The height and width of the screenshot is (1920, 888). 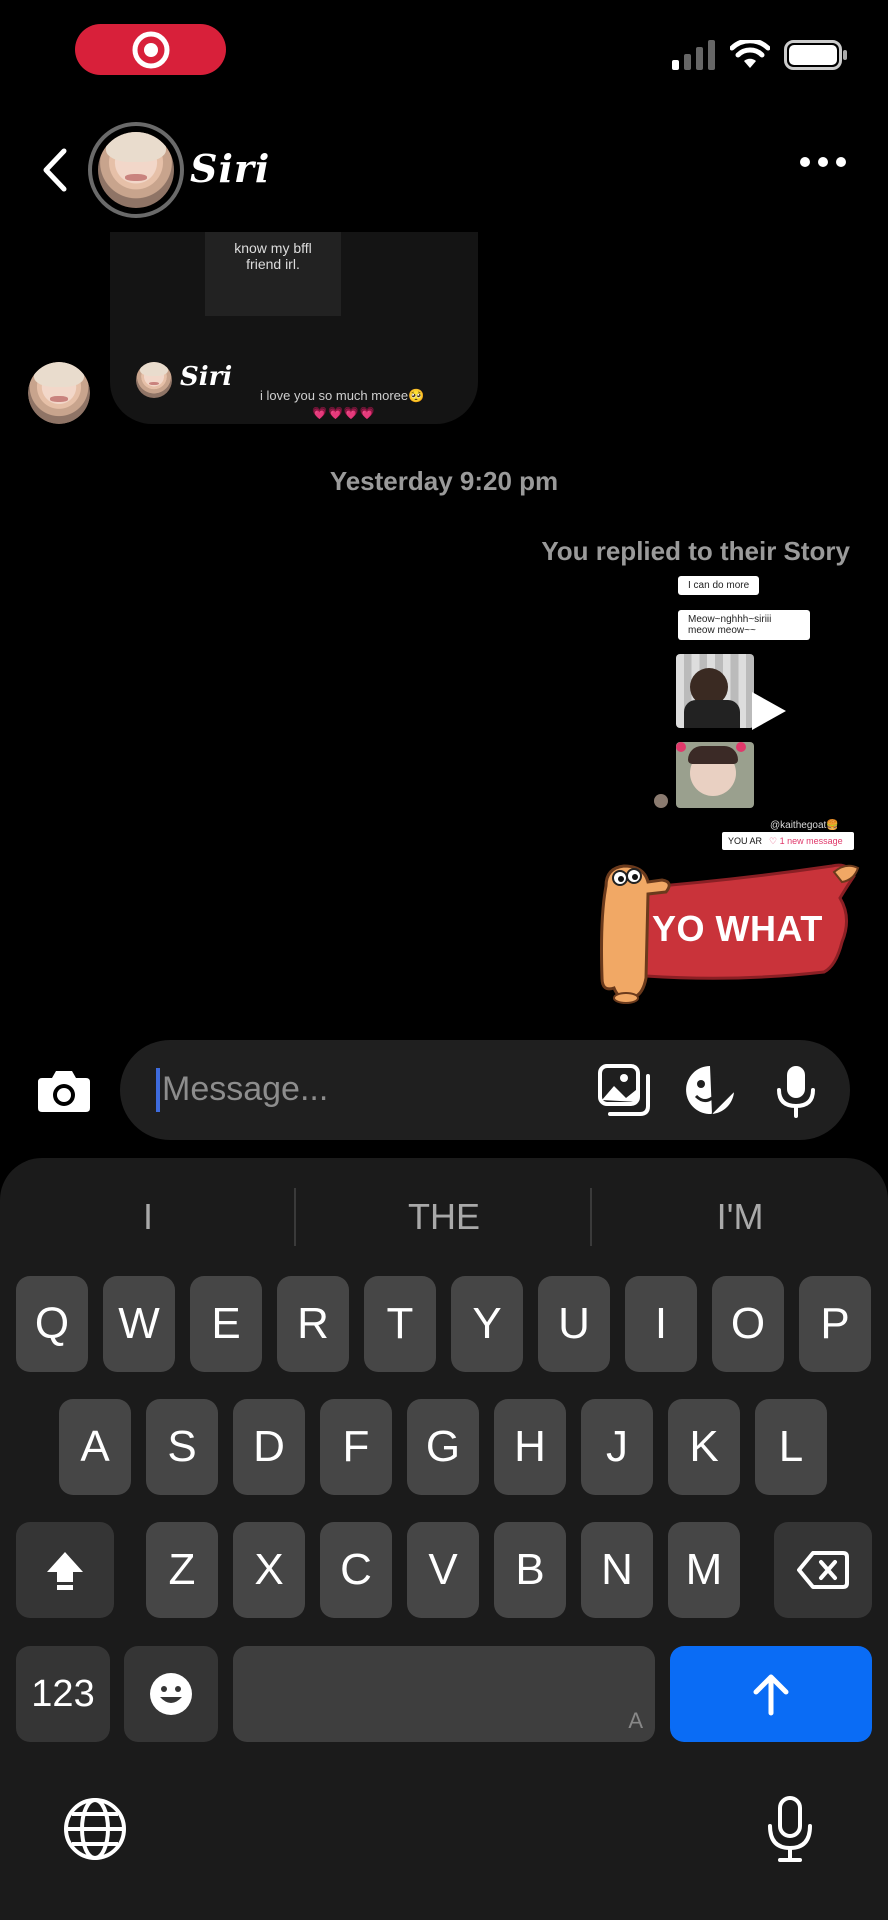 I want to click on emoji-icon, so click(x=171, y=1694).